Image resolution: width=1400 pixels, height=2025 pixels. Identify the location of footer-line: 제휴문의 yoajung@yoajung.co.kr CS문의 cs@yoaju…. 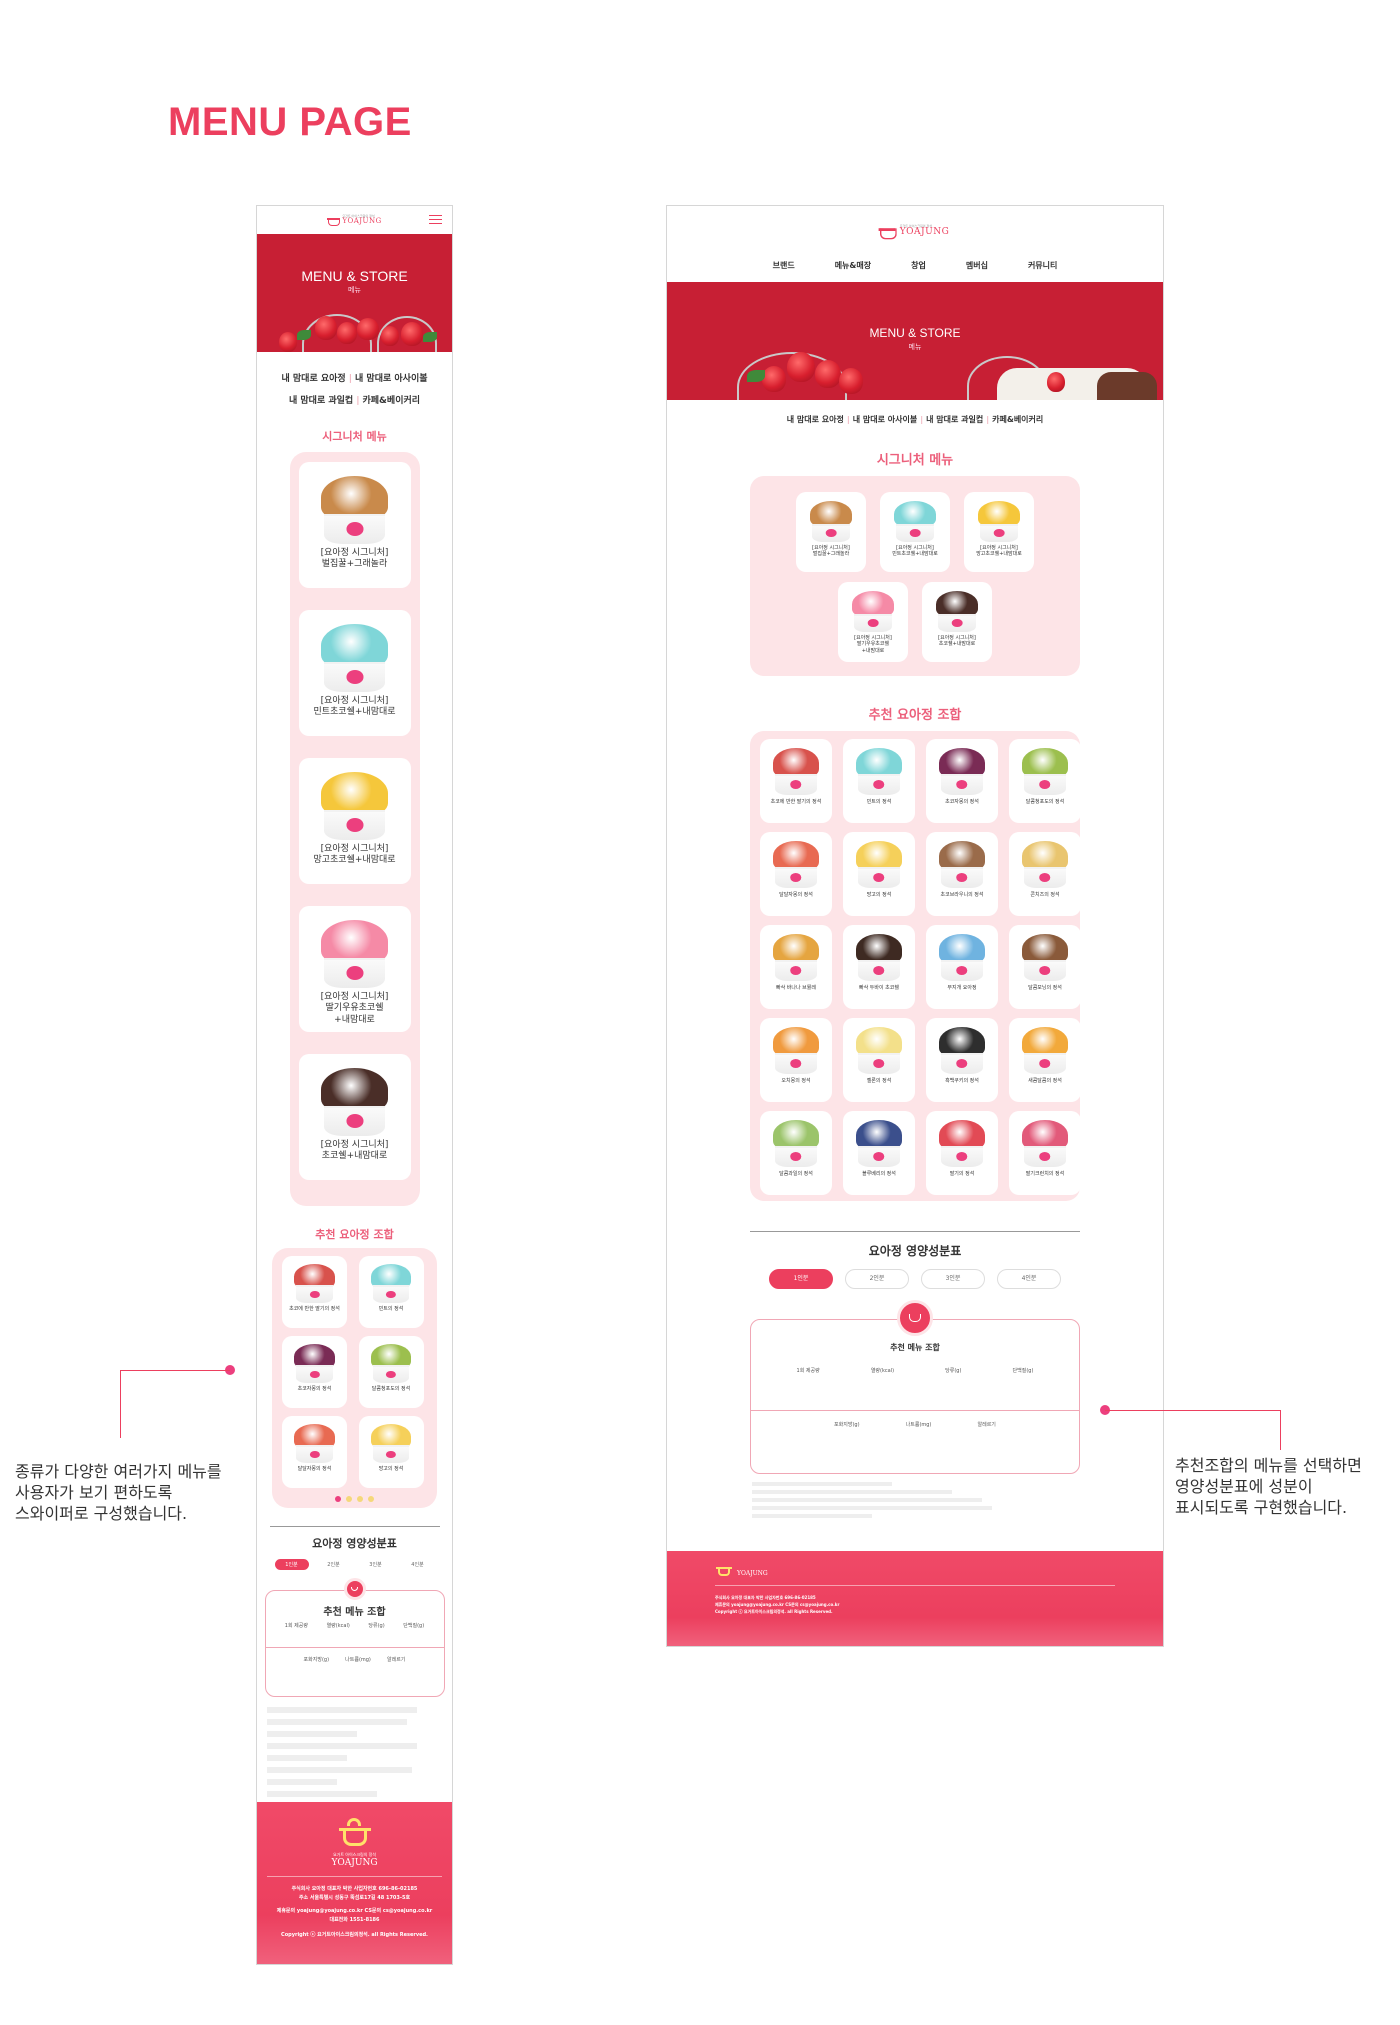
(777, 1604).